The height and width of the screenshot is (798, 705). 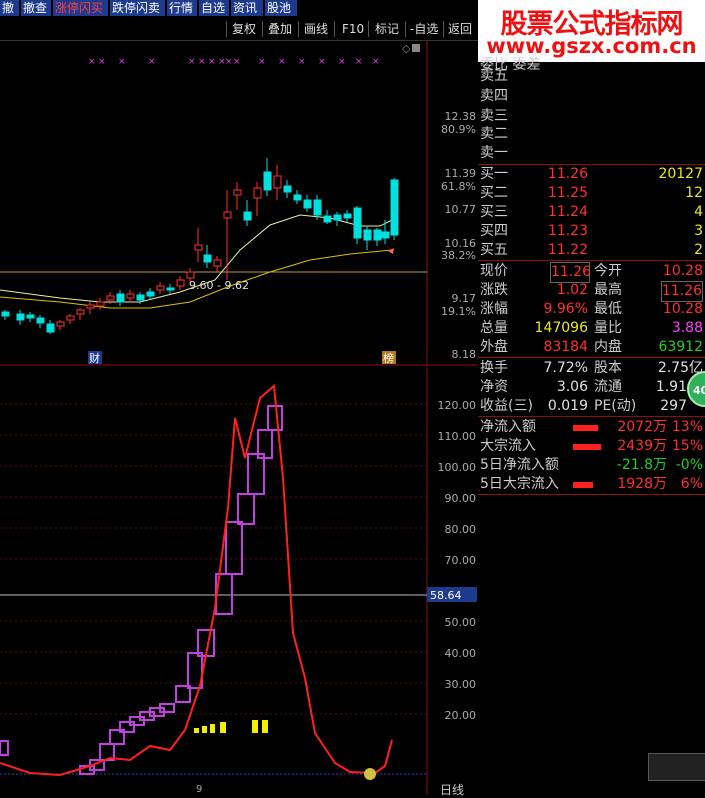 I want to click on ask-row: 卖二, so click(x=591, y=134).